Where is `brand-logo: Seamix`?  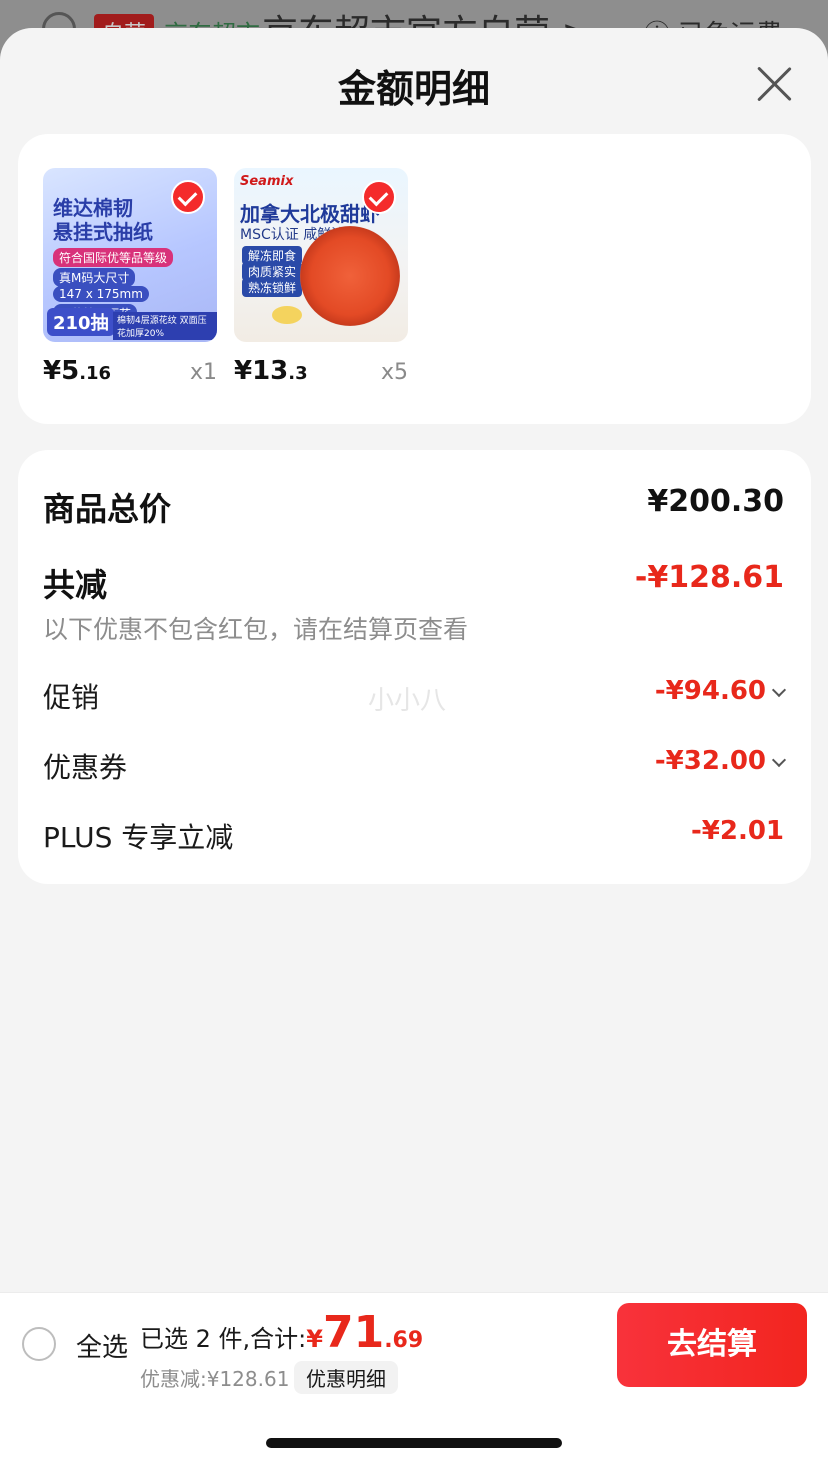 brand-logo: Seamix is located at coordinates (267, 181).